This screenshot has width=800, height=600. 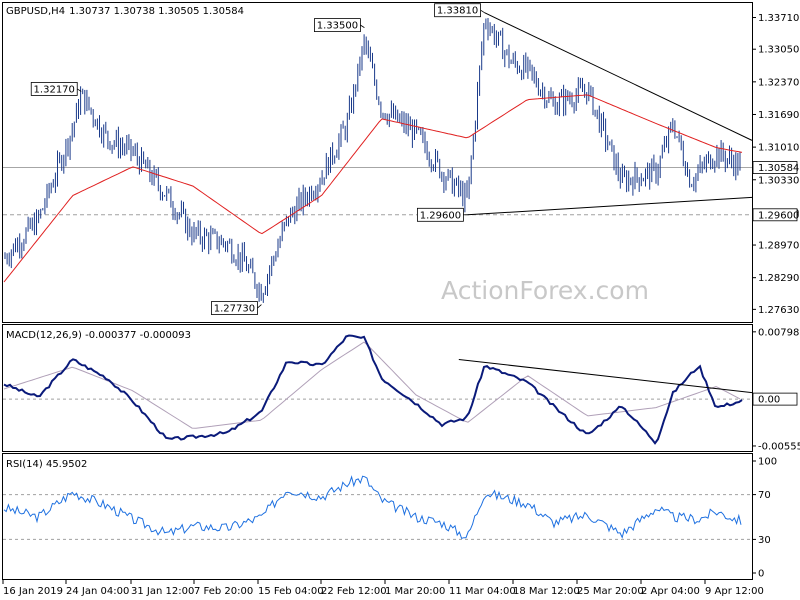 I want to click on rsi-axis-tick-label: 0, so click(x=761, y=574).